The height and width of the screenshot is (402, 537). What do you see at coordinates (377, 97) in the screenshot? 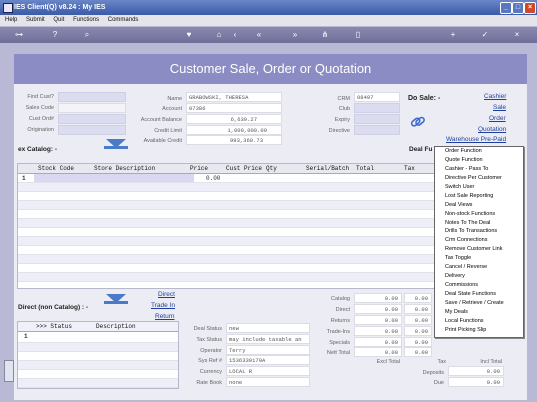
I see `crm-field: 08497` at bounding box center [377, 97].